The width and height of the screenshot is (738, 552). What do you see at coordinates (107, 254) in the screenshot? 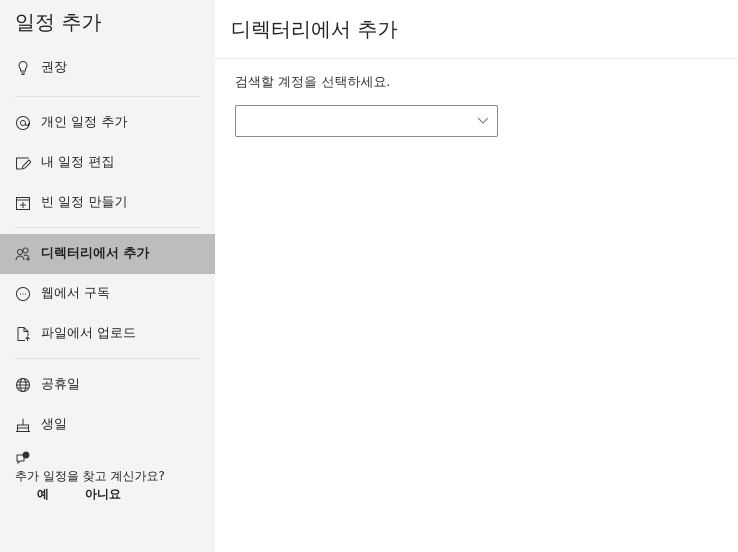
I see `sidebar-item: 디렉터리에서 추가` at bounding box center [107, 254].